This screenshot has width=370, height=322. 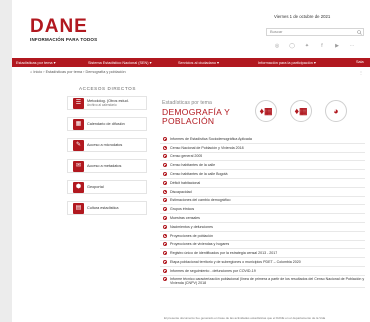 What do you see at coordinates (262, 166) in the screenshot?
I see `list-item: Censo habitantes de la calle` at bounding box center [262, 166].